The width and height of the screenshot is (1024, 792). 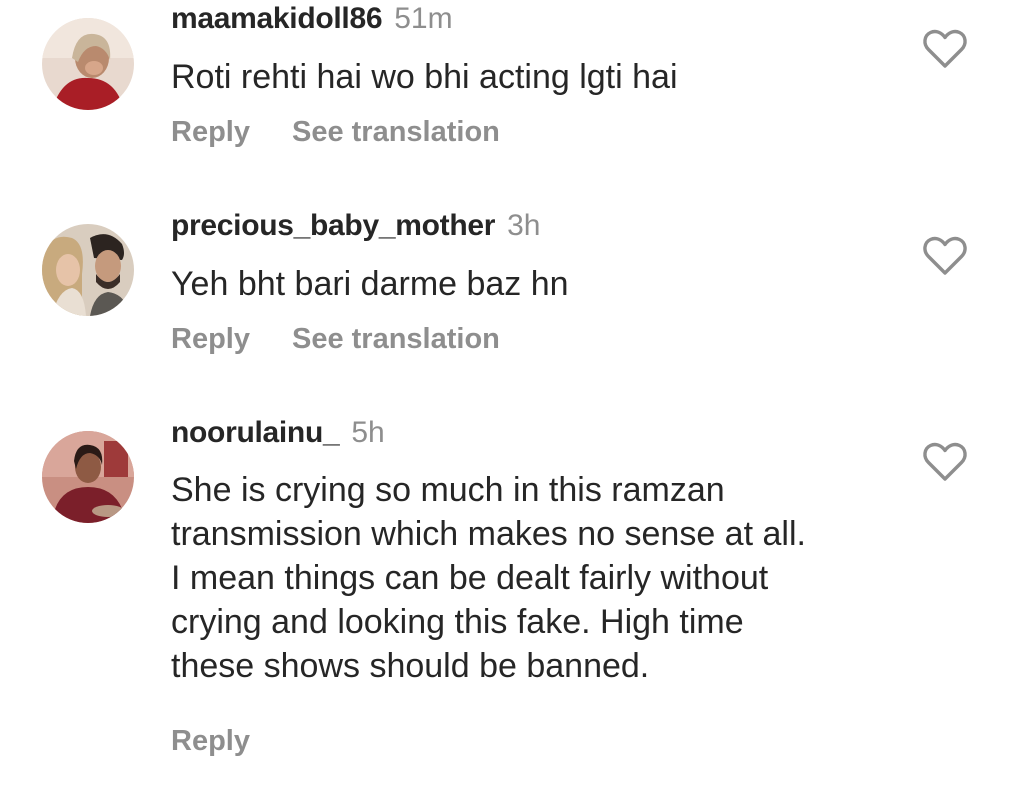 I want to click on comment-time: 3h, so click(x=524, y=225).